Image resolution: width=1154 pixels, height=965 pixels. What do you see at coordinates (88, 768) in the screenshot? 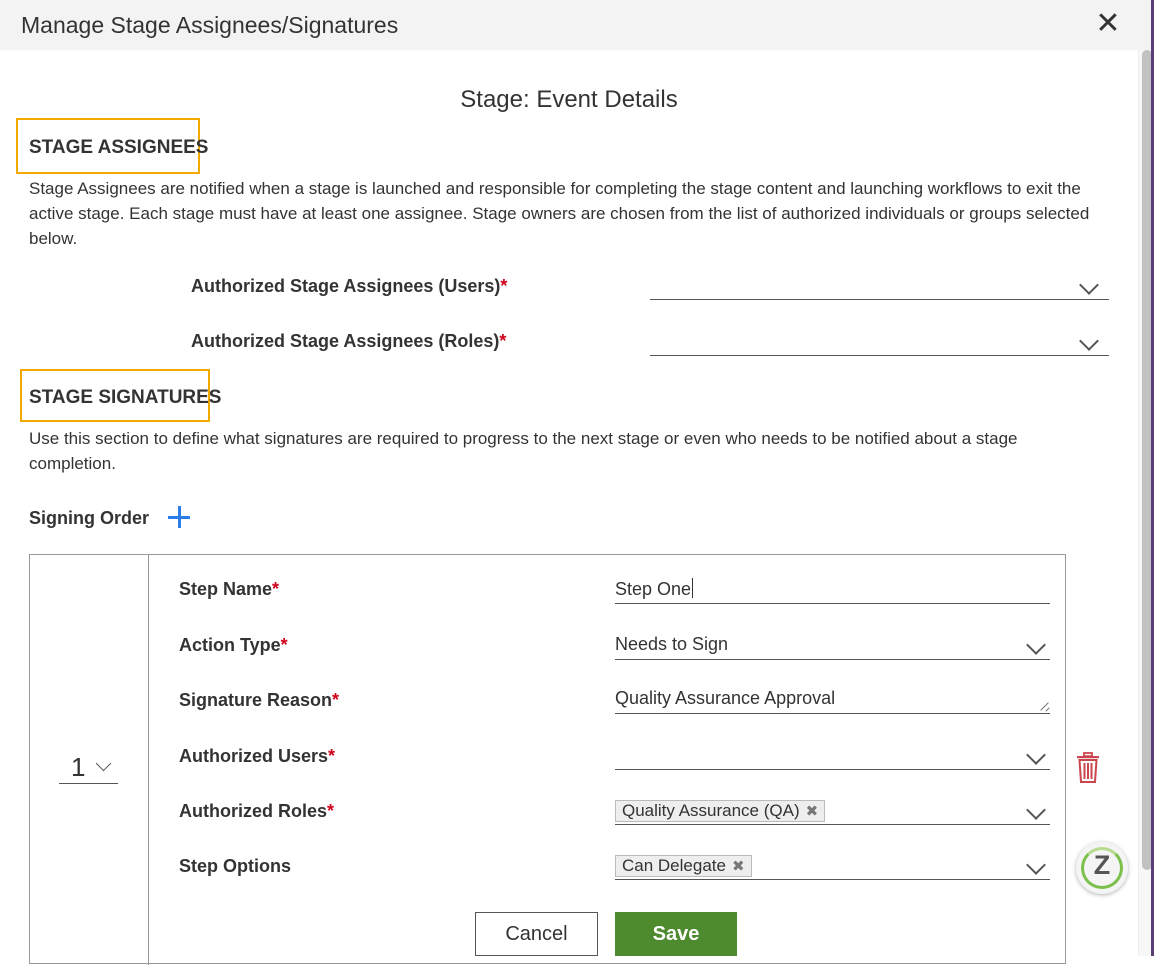
I see `step-order-select: 1` at bounding box center [88, 768].